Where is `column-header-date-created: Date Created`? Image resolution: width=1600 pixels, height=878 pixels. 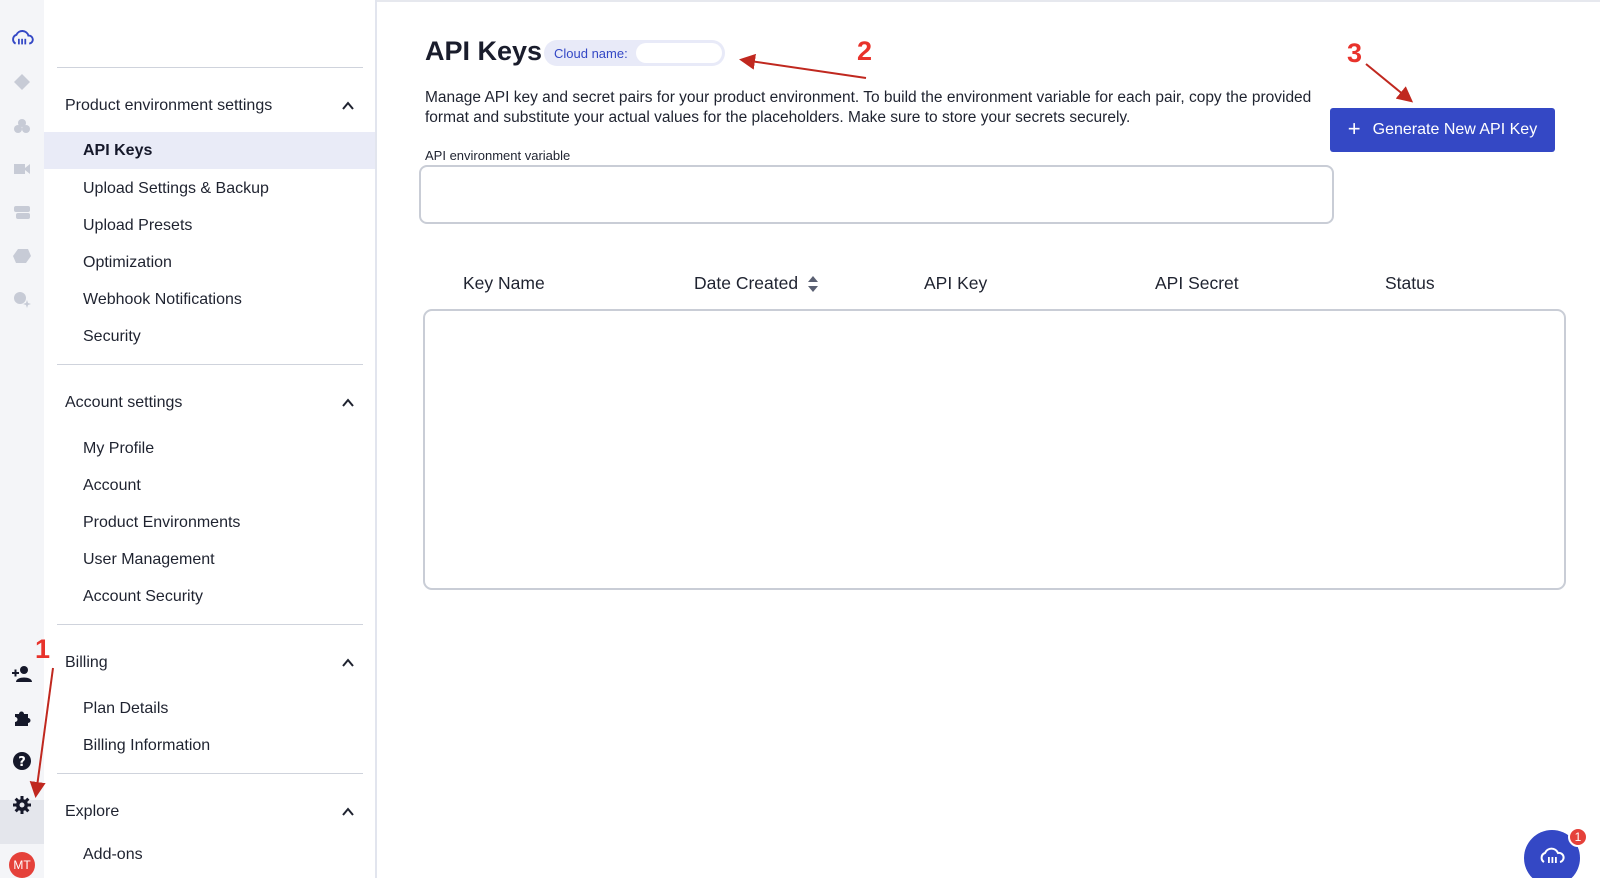 column-header-date-created: Date Created is located at coordinates (756, 283).